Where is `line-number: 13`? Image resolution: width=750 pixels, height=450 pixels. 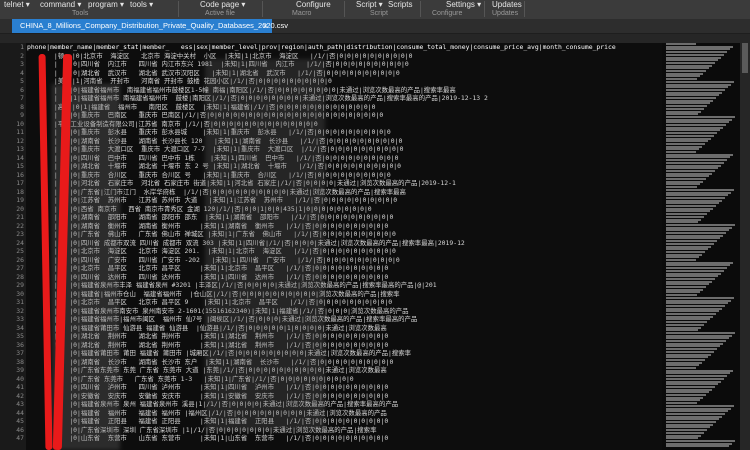
line-number: 13 is located at coordinates (20, 149).